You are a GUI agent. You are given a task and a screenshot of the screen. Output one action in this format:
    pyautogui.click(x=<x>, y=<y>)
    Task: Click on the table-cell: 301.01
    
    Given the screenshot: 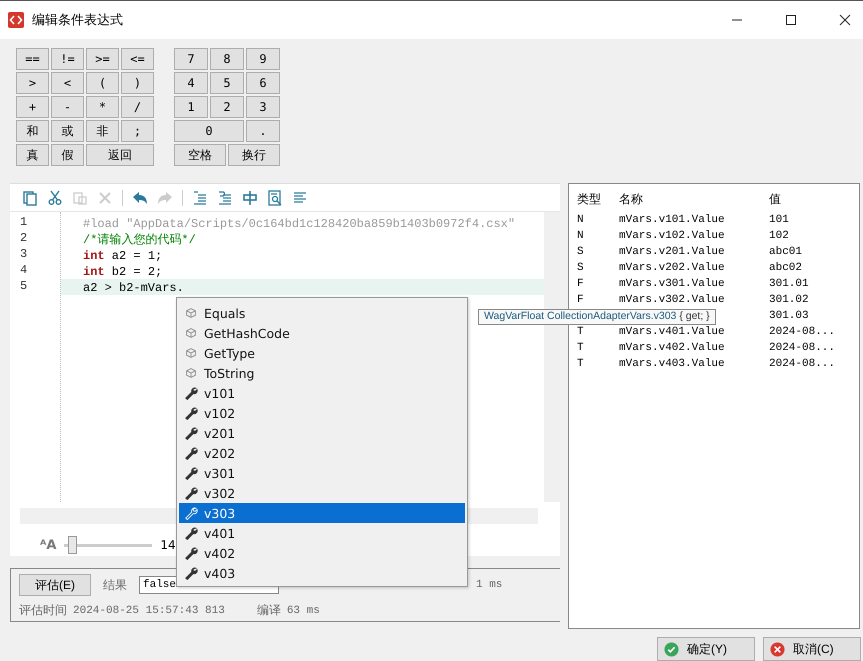 What is the action you would take?
    pyautogui.click(x=789, y=284)
    